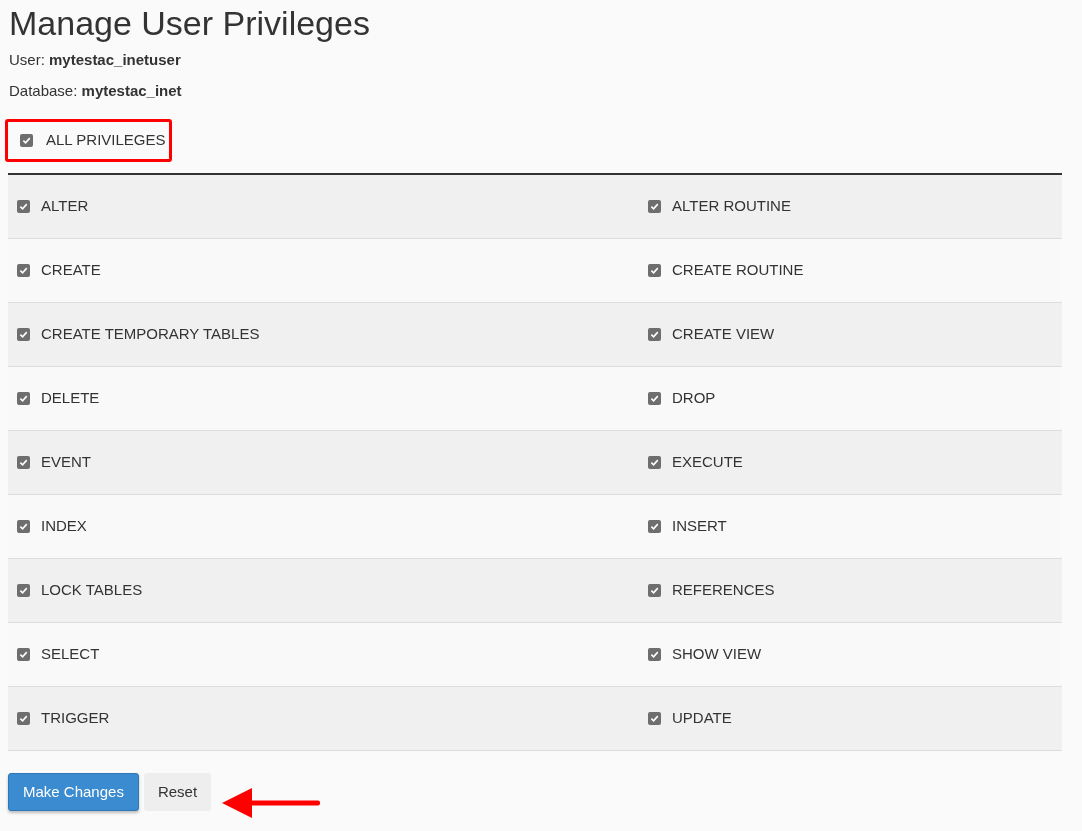  What do you see at coordinates (92, 590) in the screenshot?
I see `privilege-label: LOCK TABLES` at bounding box center [92, 590].